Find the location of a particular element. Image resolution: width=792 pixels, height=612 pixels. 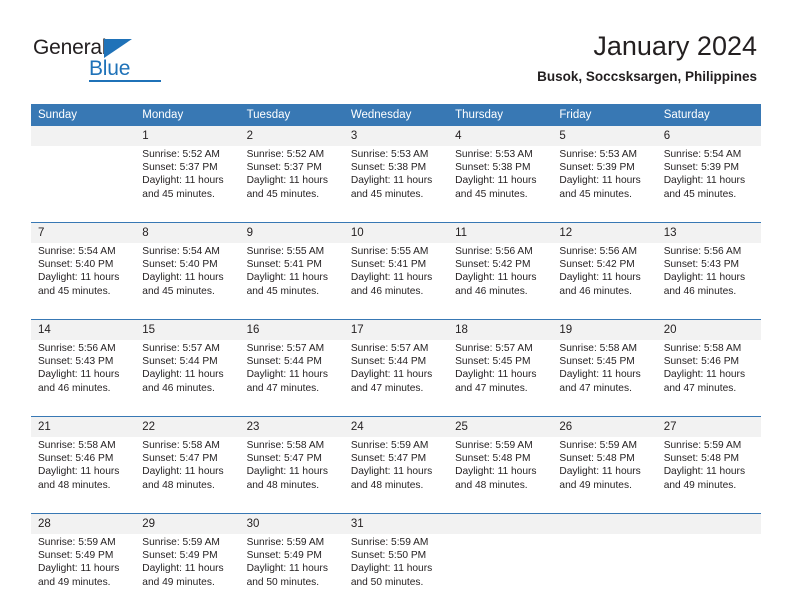

day-number: 29 is located at coordinates (187, 523).